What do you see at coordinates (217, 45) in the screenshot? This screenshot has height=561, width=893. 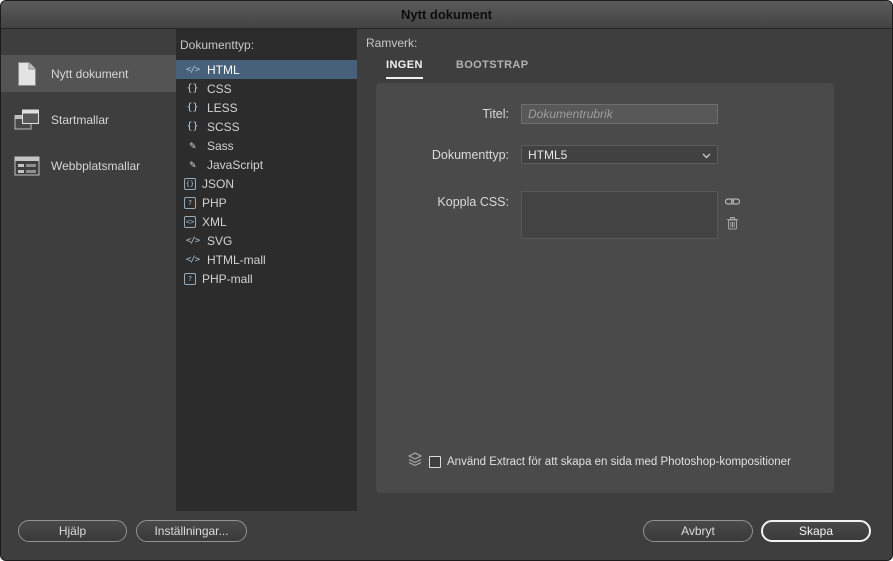 I see `doctype-list-header: Dokumenttyp:` at bounding box center [217, 45].